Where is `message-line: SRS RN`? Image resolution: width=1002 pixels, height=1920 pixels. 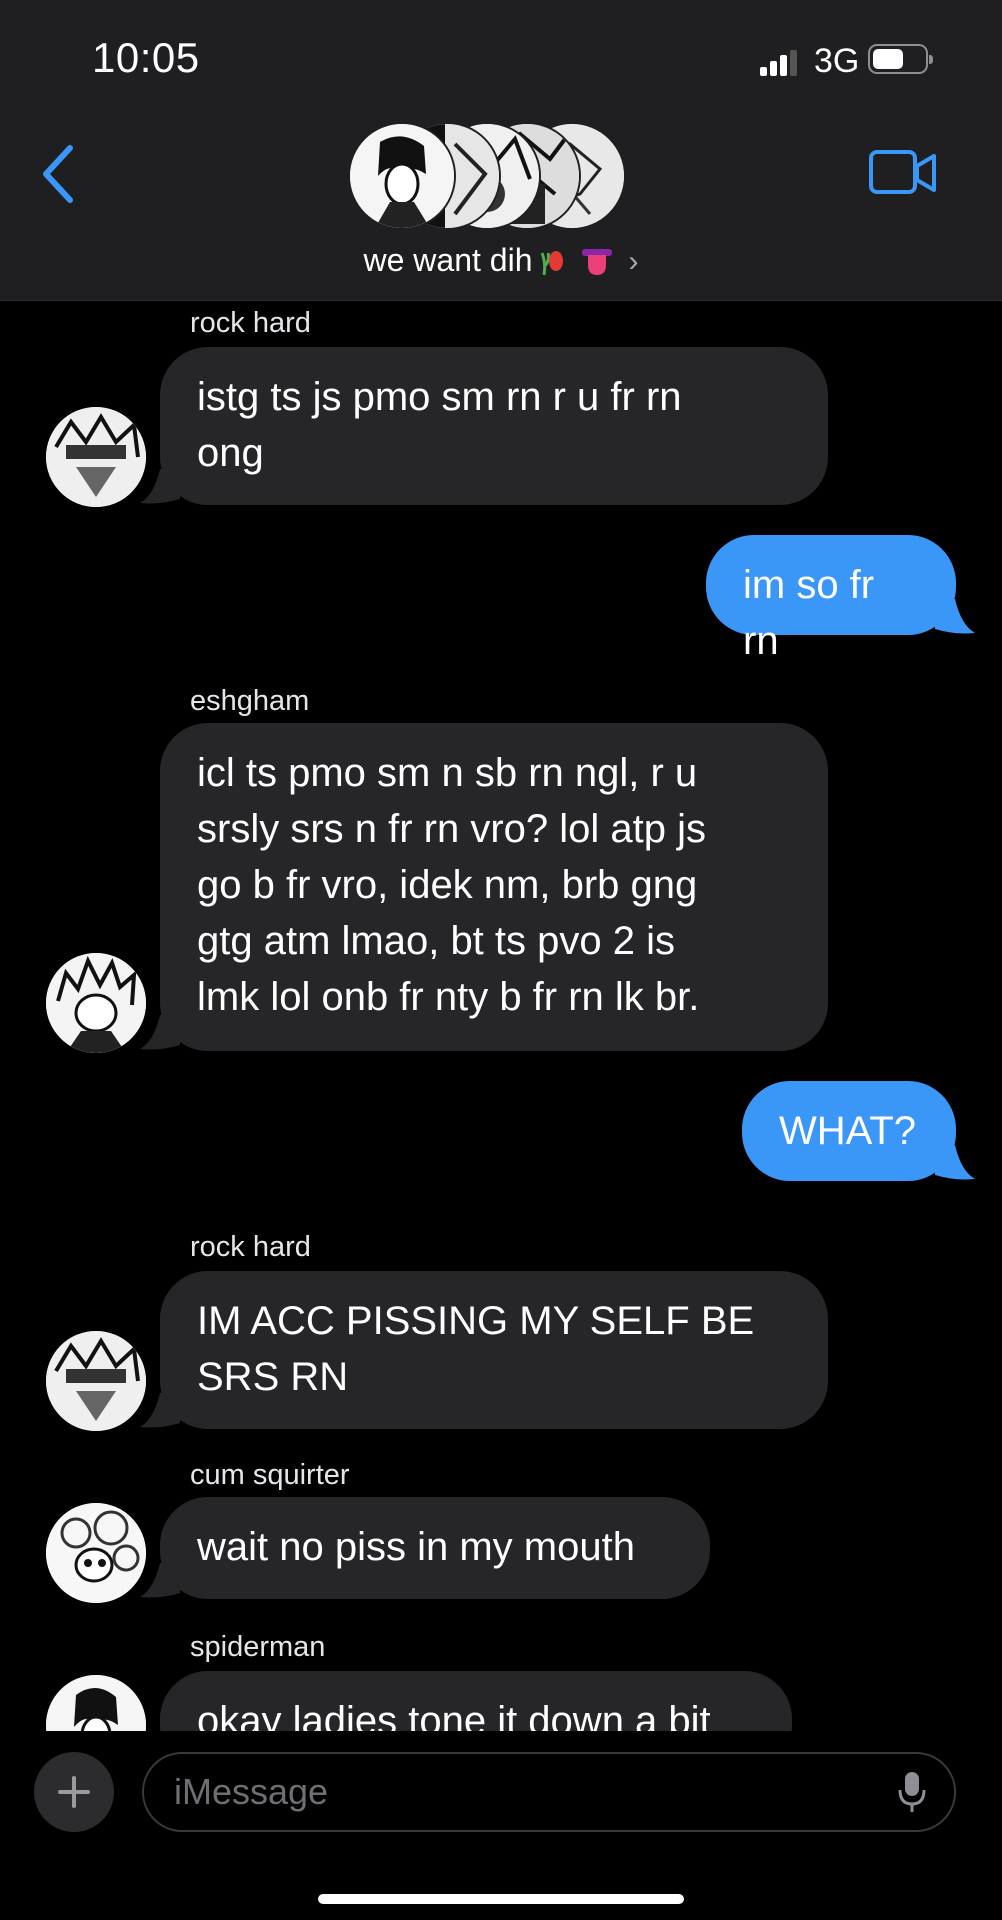
message-line: SRS RN is located at coordinates (273, 1377).